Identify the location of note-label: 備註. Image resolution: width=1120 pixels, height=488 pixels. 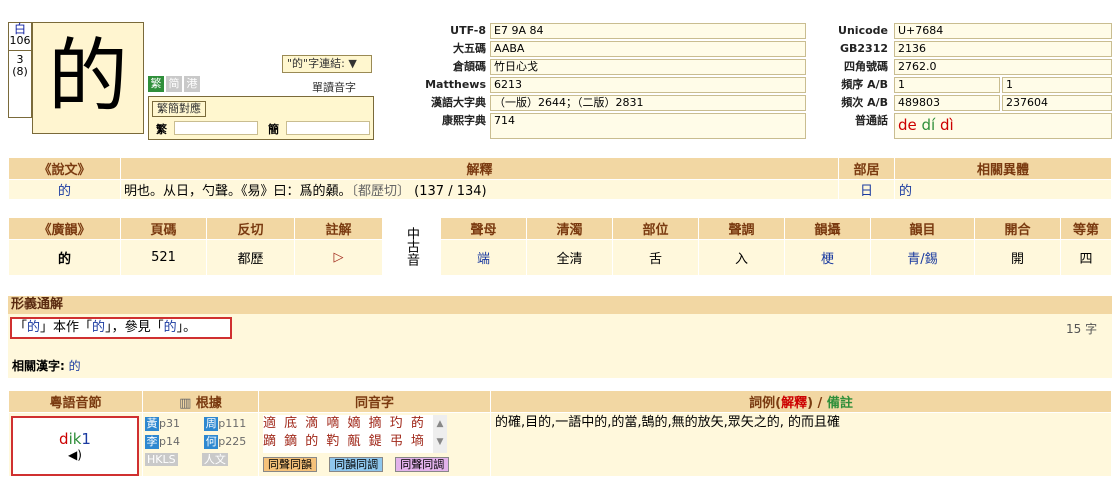
(839, 403).